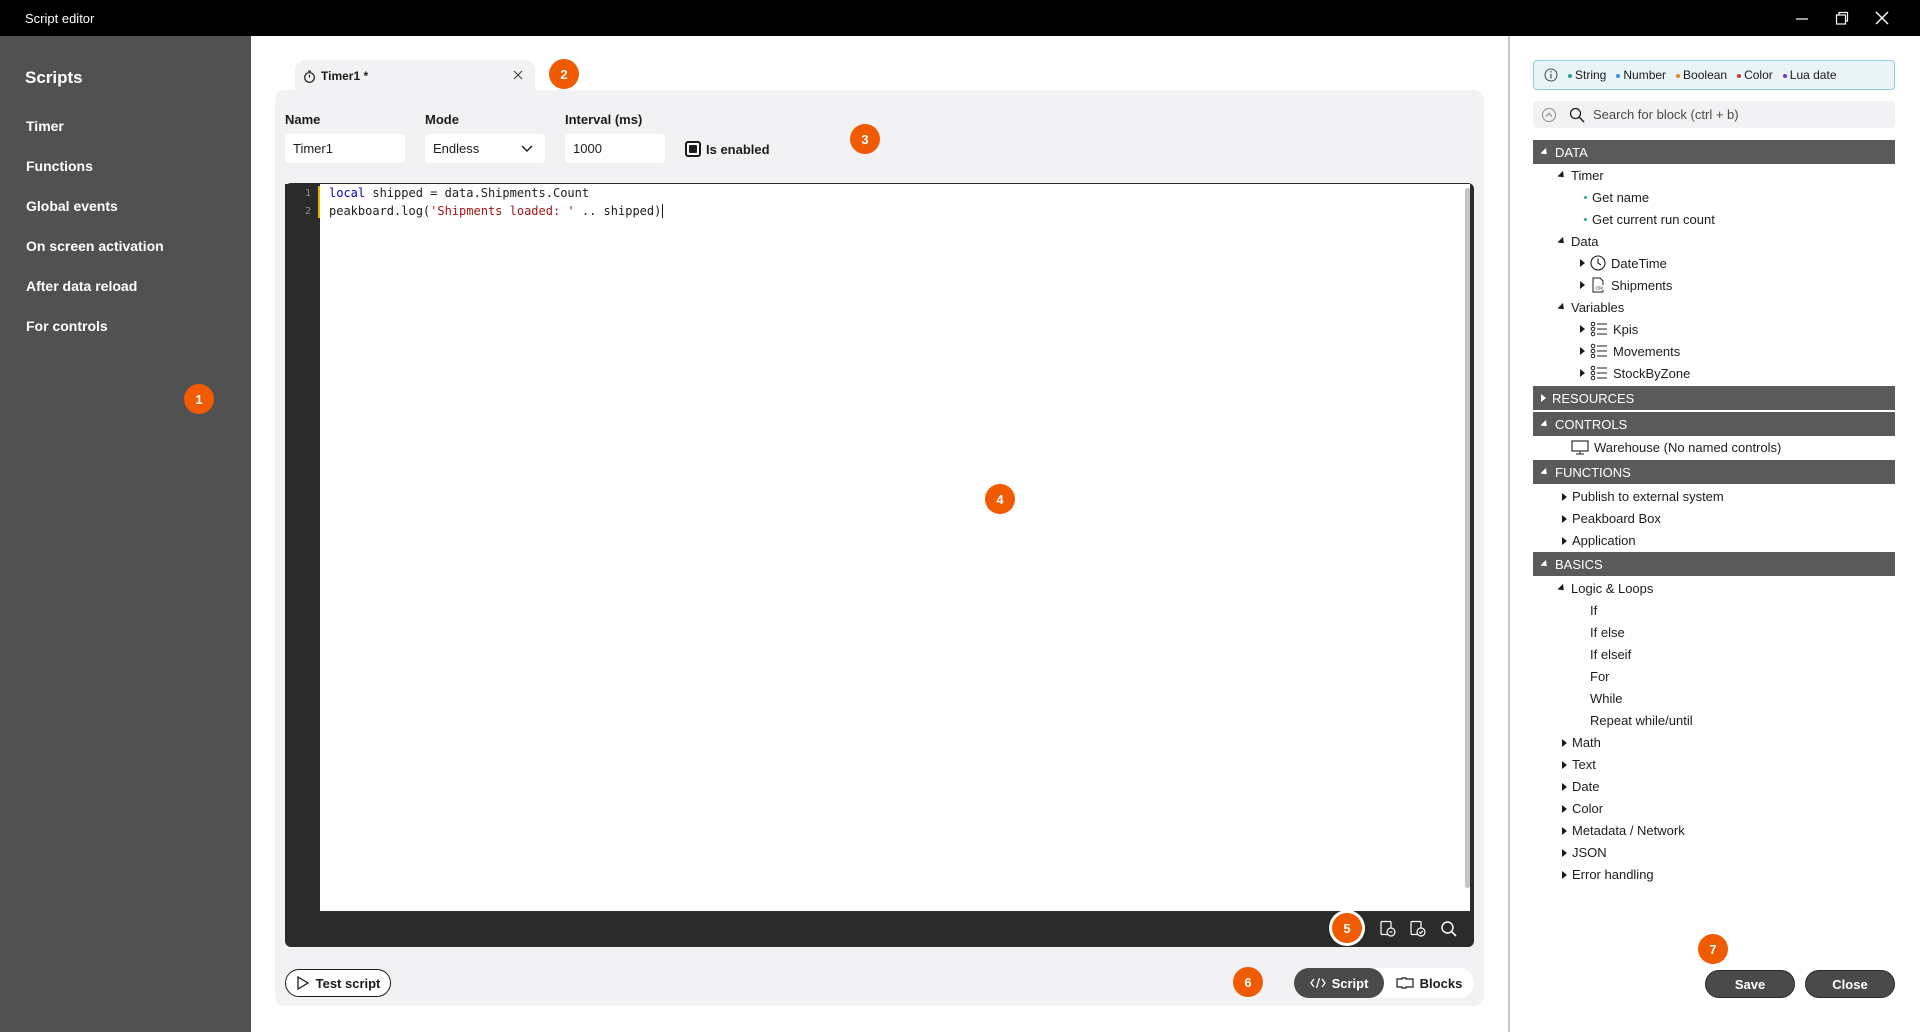 This screenshot has height=1032, width=1920. What do you see at coordinates (308, 193) in the screenshot?
I see `line-number: 1` at bounding box center [308, 193].